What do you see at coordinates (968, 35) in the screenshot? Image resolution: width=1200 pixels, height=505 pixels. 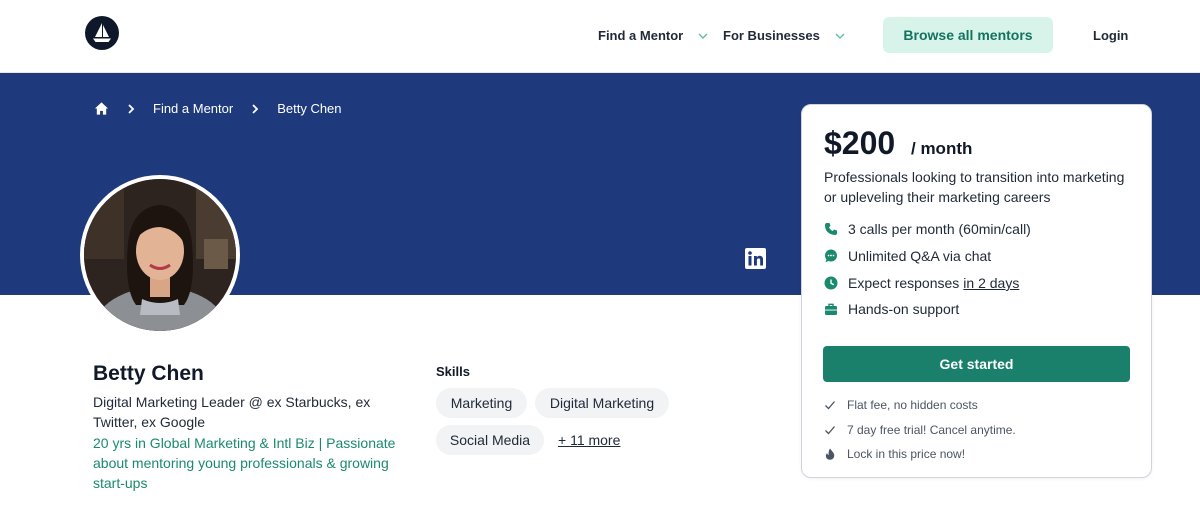 I see `browse-all-mentors-button: Browse all mentors` at bounding box center [968, 35].